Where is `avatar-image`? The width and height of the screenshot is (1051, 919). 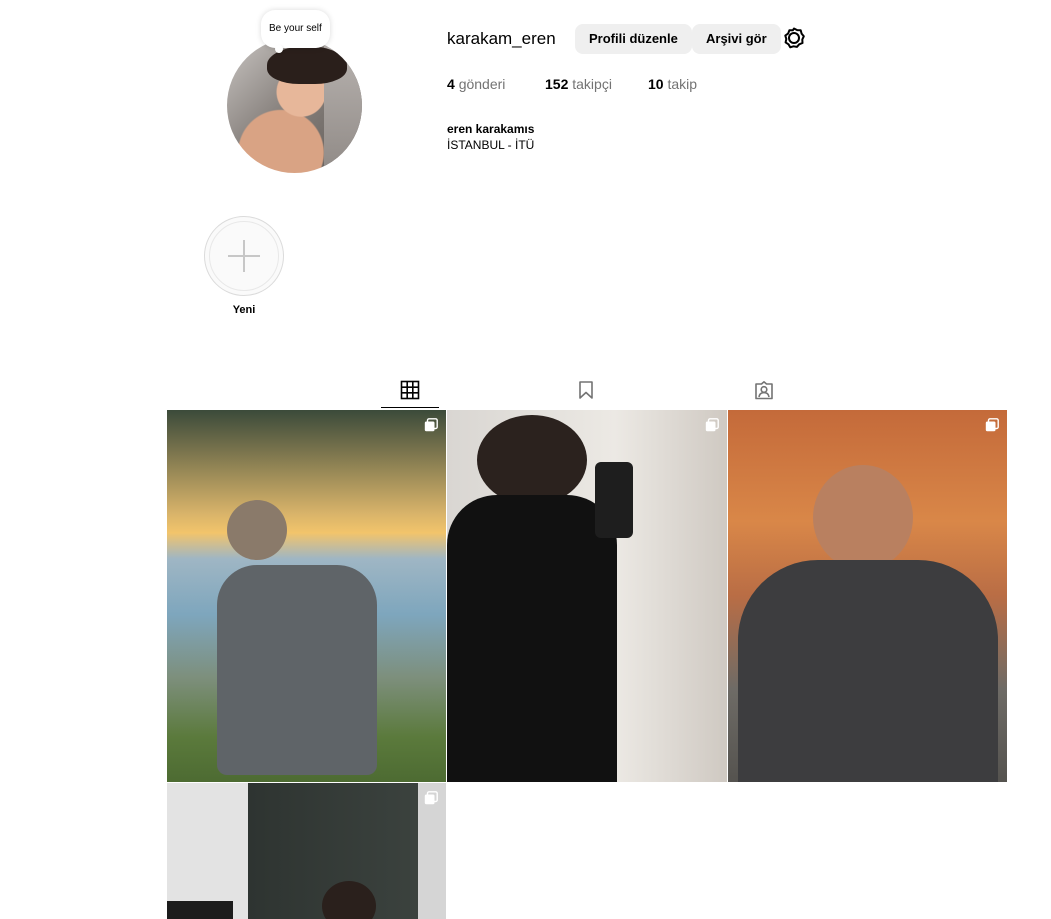 avatar-image is located at coordinates (294, 105).